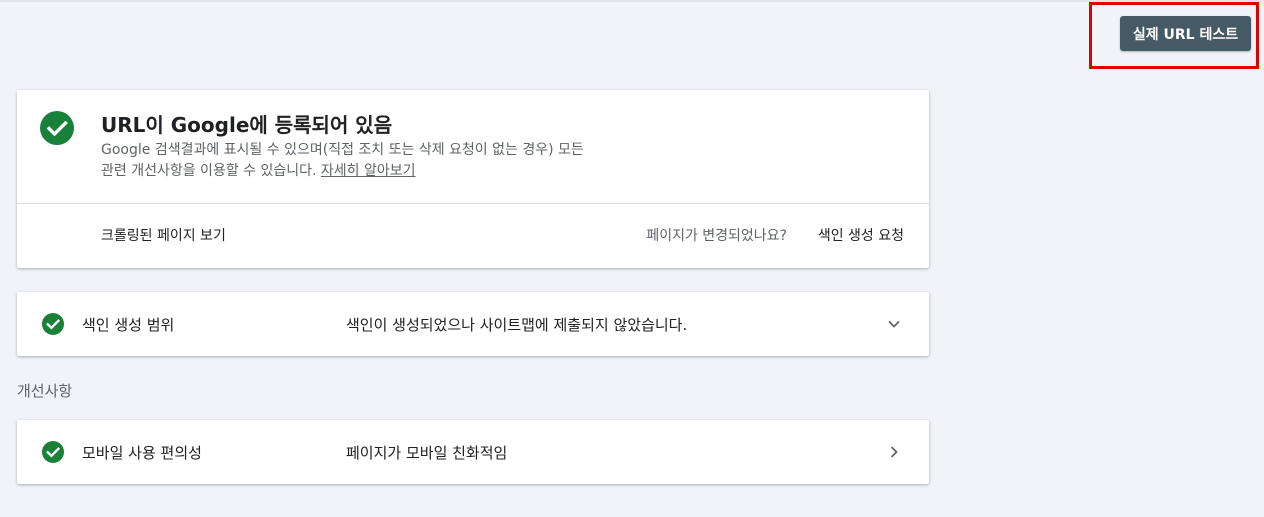  What do you see at coordinates (209, 171) in the screenshot?
I see `status-description-text: 관련 개선사항을 이용할 수 있습니다.` at bounding box center [209, 171].